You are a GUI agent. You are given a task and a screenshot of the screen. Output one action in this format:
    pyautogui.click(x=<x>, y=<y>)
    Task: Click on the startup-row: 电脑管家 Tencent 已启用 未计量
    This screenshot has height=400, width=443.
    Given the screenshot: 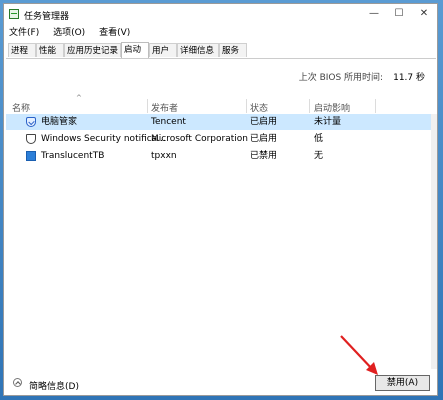 What is the action you would take?
    pyautogui.click(x=221, y=122)
    